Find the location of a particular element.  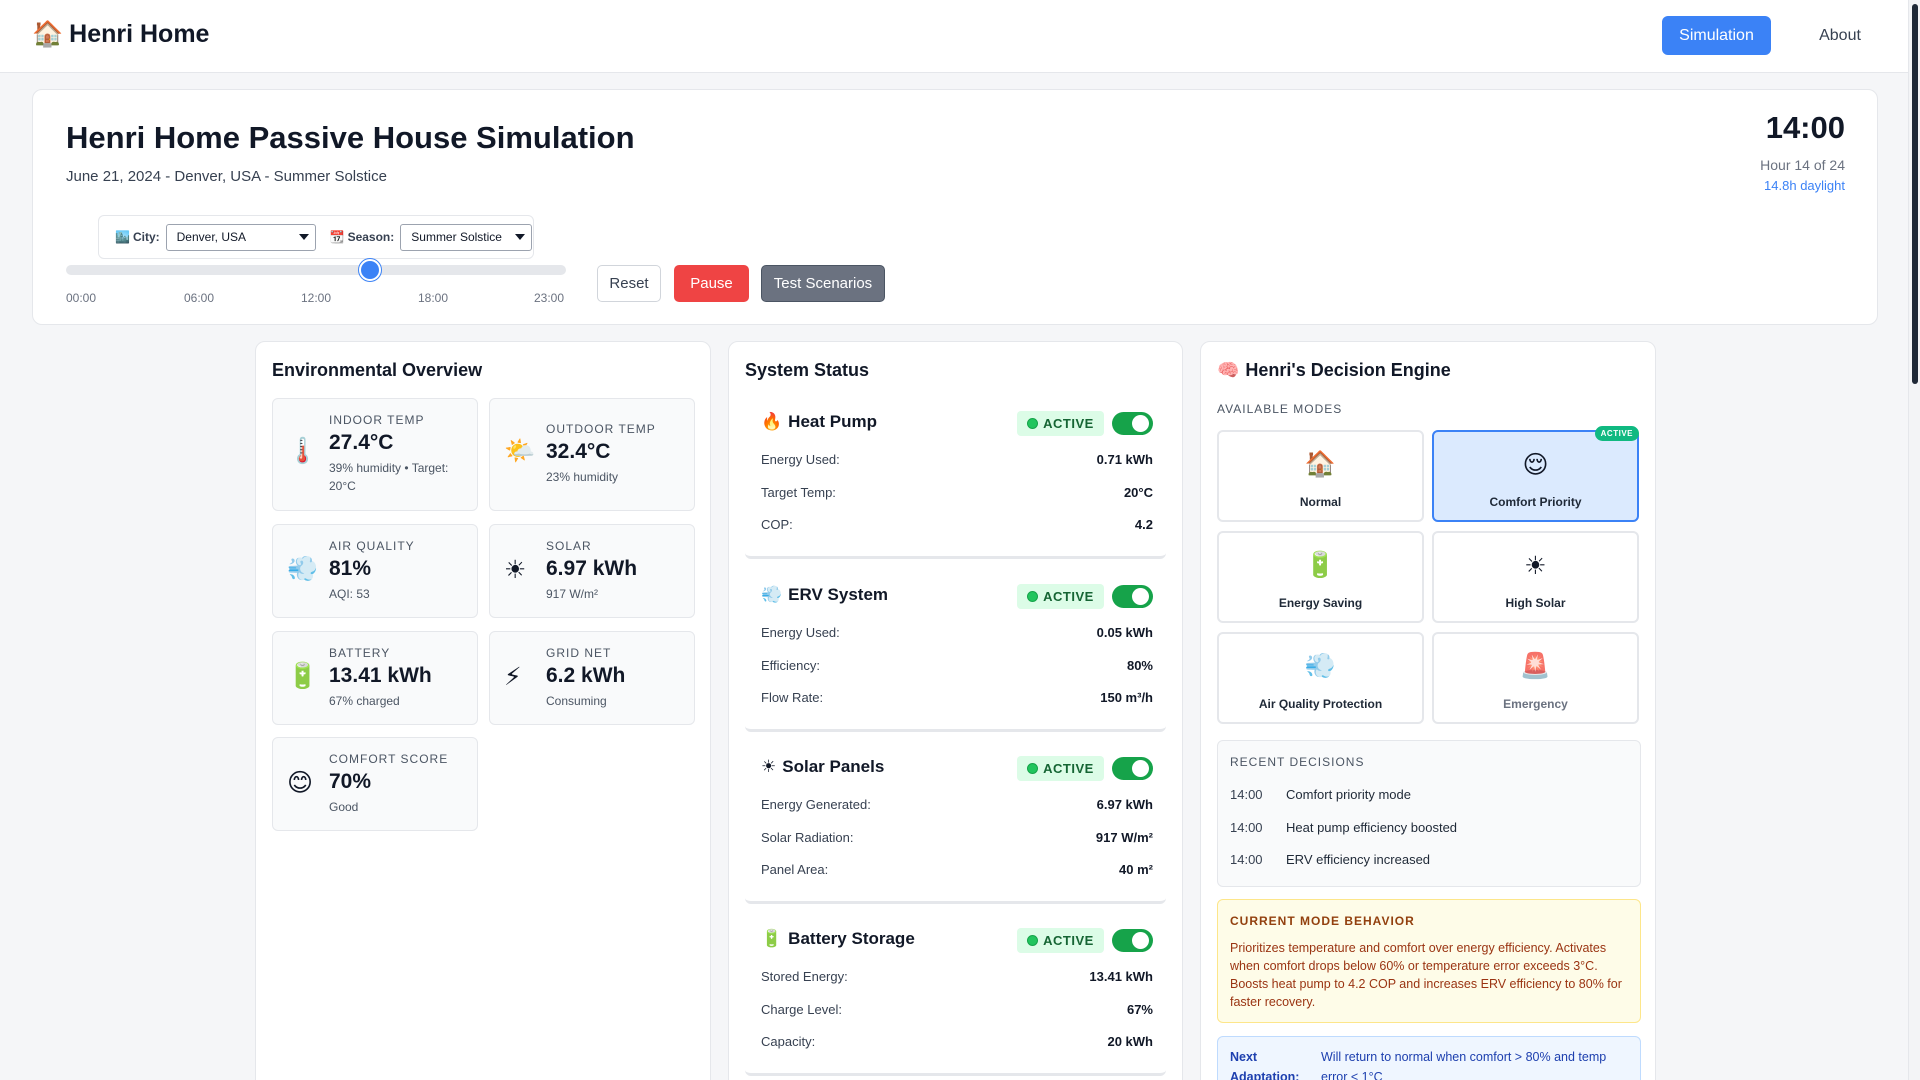

card-label: SOLAR is located at coordinates (569, 546).